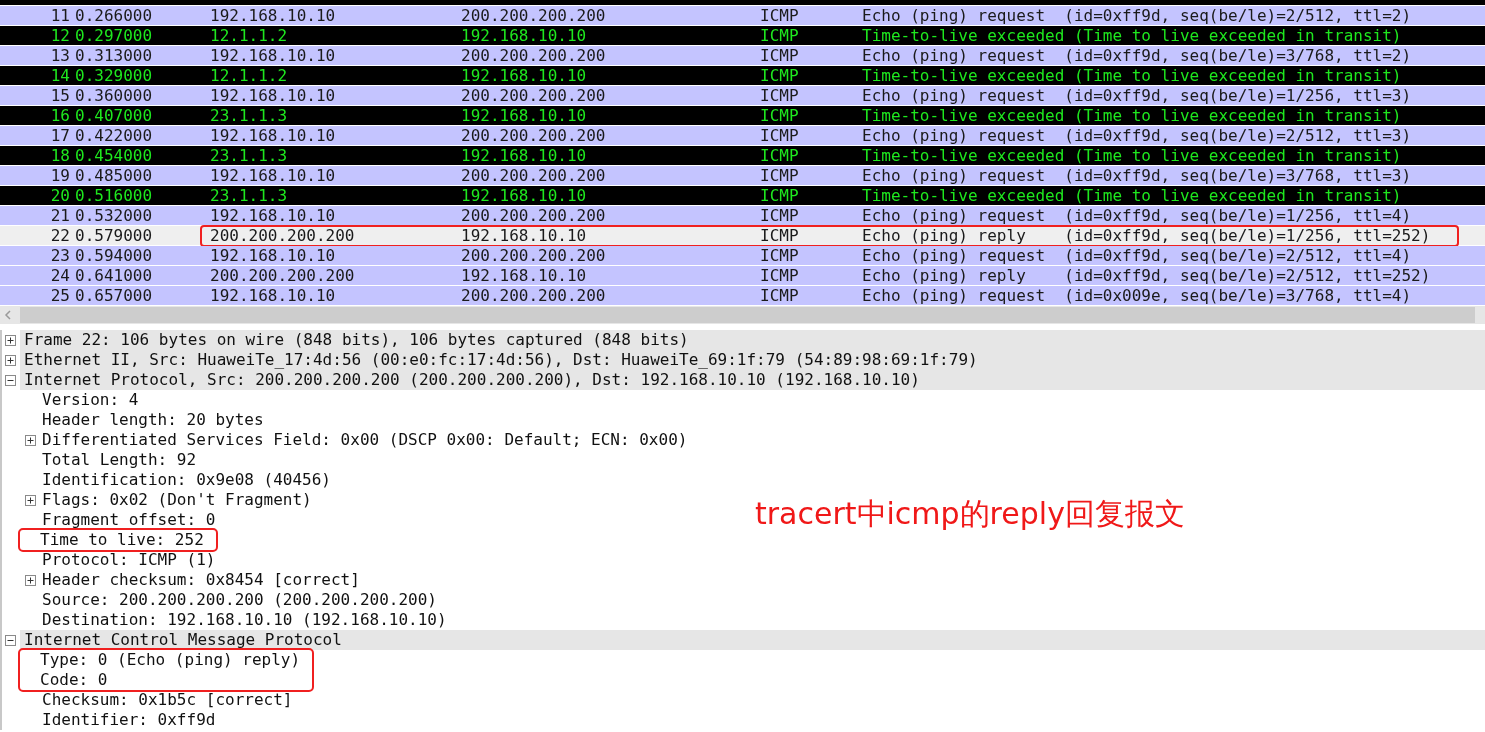 This screenshot has height=732, width=1485. What do you see at coordinates (114, 75) in the screenshot?
I see `time-cell-text: 0.329000` at bounding box center [114, 75].